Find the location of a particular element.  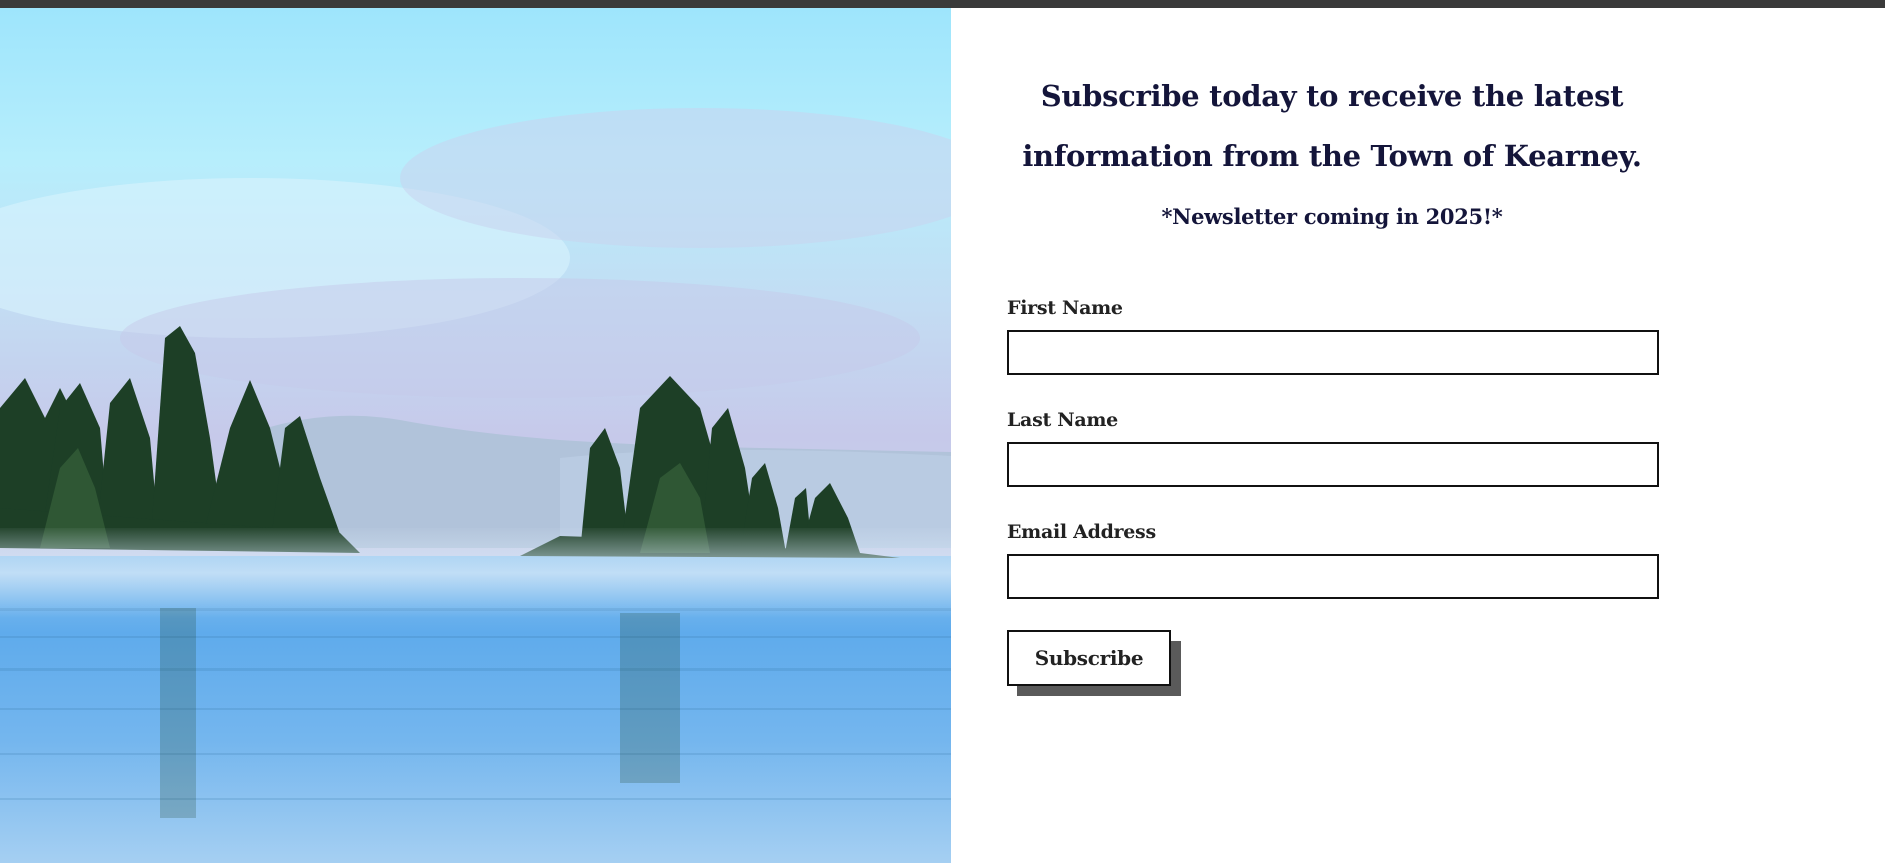

headline-line-2: information from the Town of Kearney. is located at coordinates (1332, 156).